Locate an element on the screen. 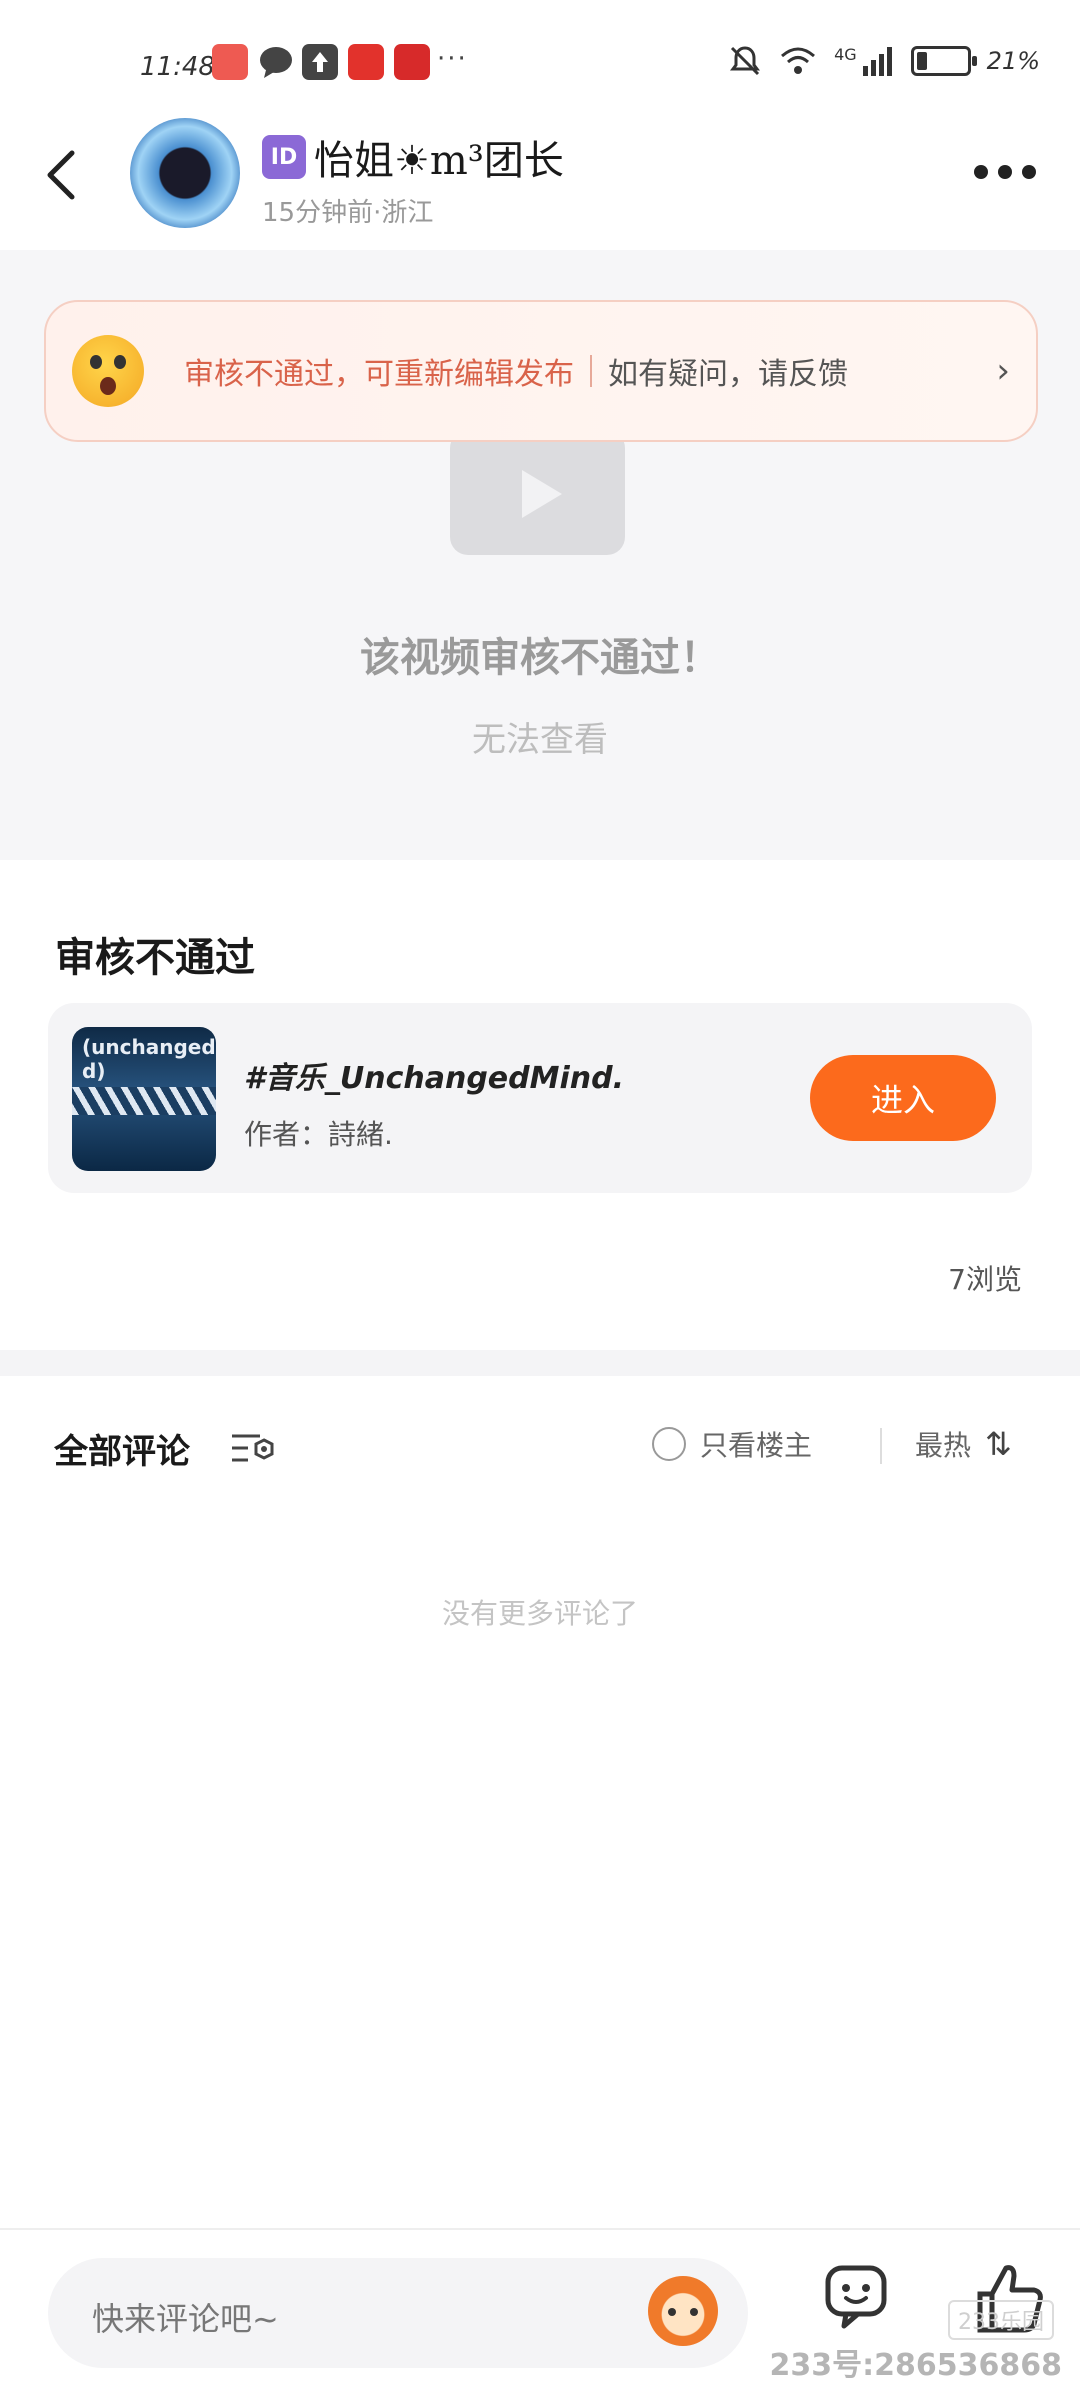  filter-icon is located at coordinates (254, 1448).